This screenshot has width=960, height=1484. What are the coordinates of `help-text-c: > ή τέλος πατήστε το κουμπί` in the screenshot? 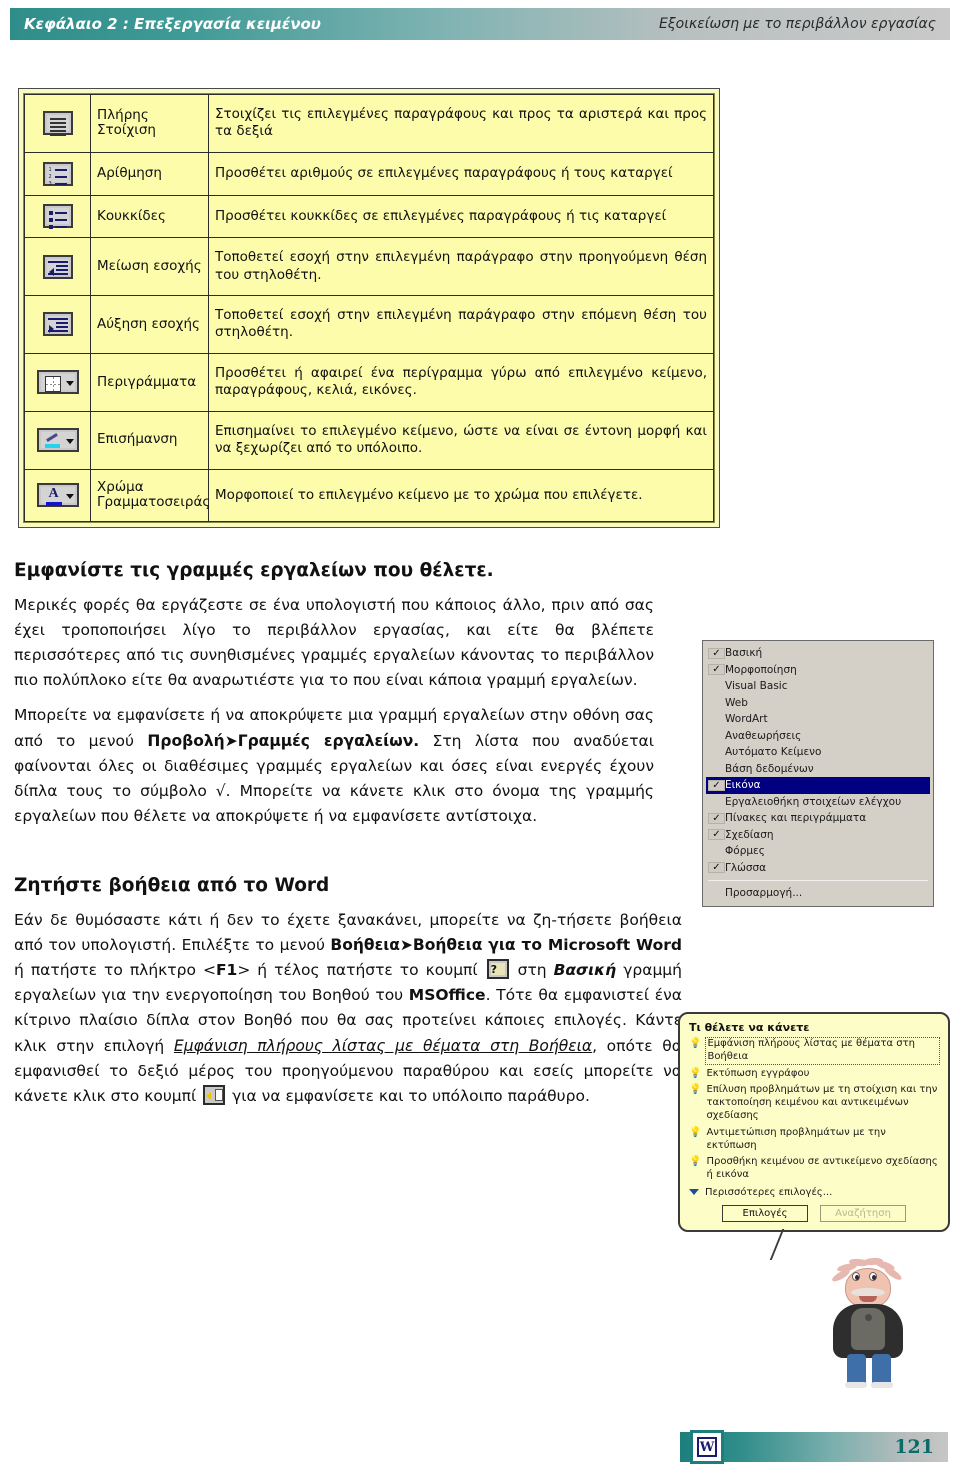 It's located at (361, 970).